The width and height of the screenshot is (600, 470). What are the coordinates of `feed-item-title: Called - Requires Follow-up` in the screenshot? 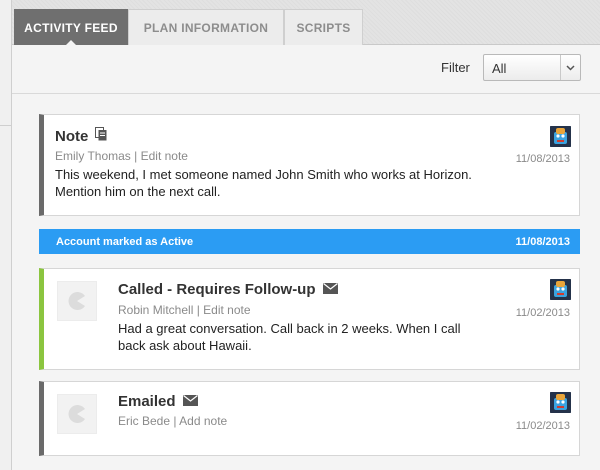 It's located at (228, 289).